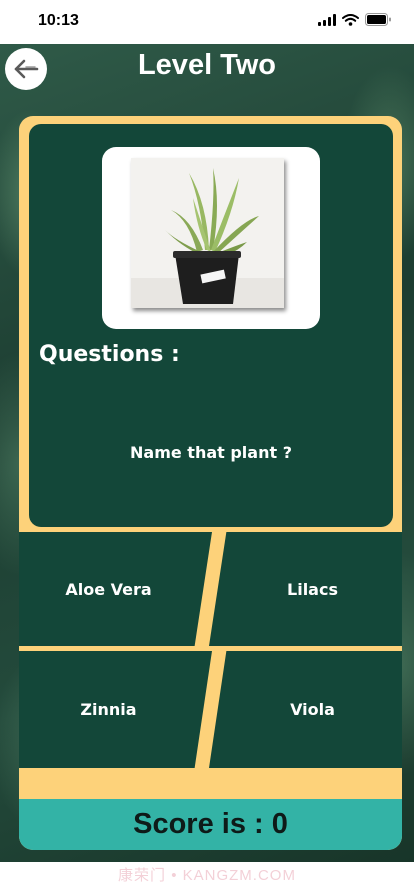  What do you see at coordinates (108, 709) in the screenshot?
I see `answer-label: Zinnia` at bounding box center [108, 709].